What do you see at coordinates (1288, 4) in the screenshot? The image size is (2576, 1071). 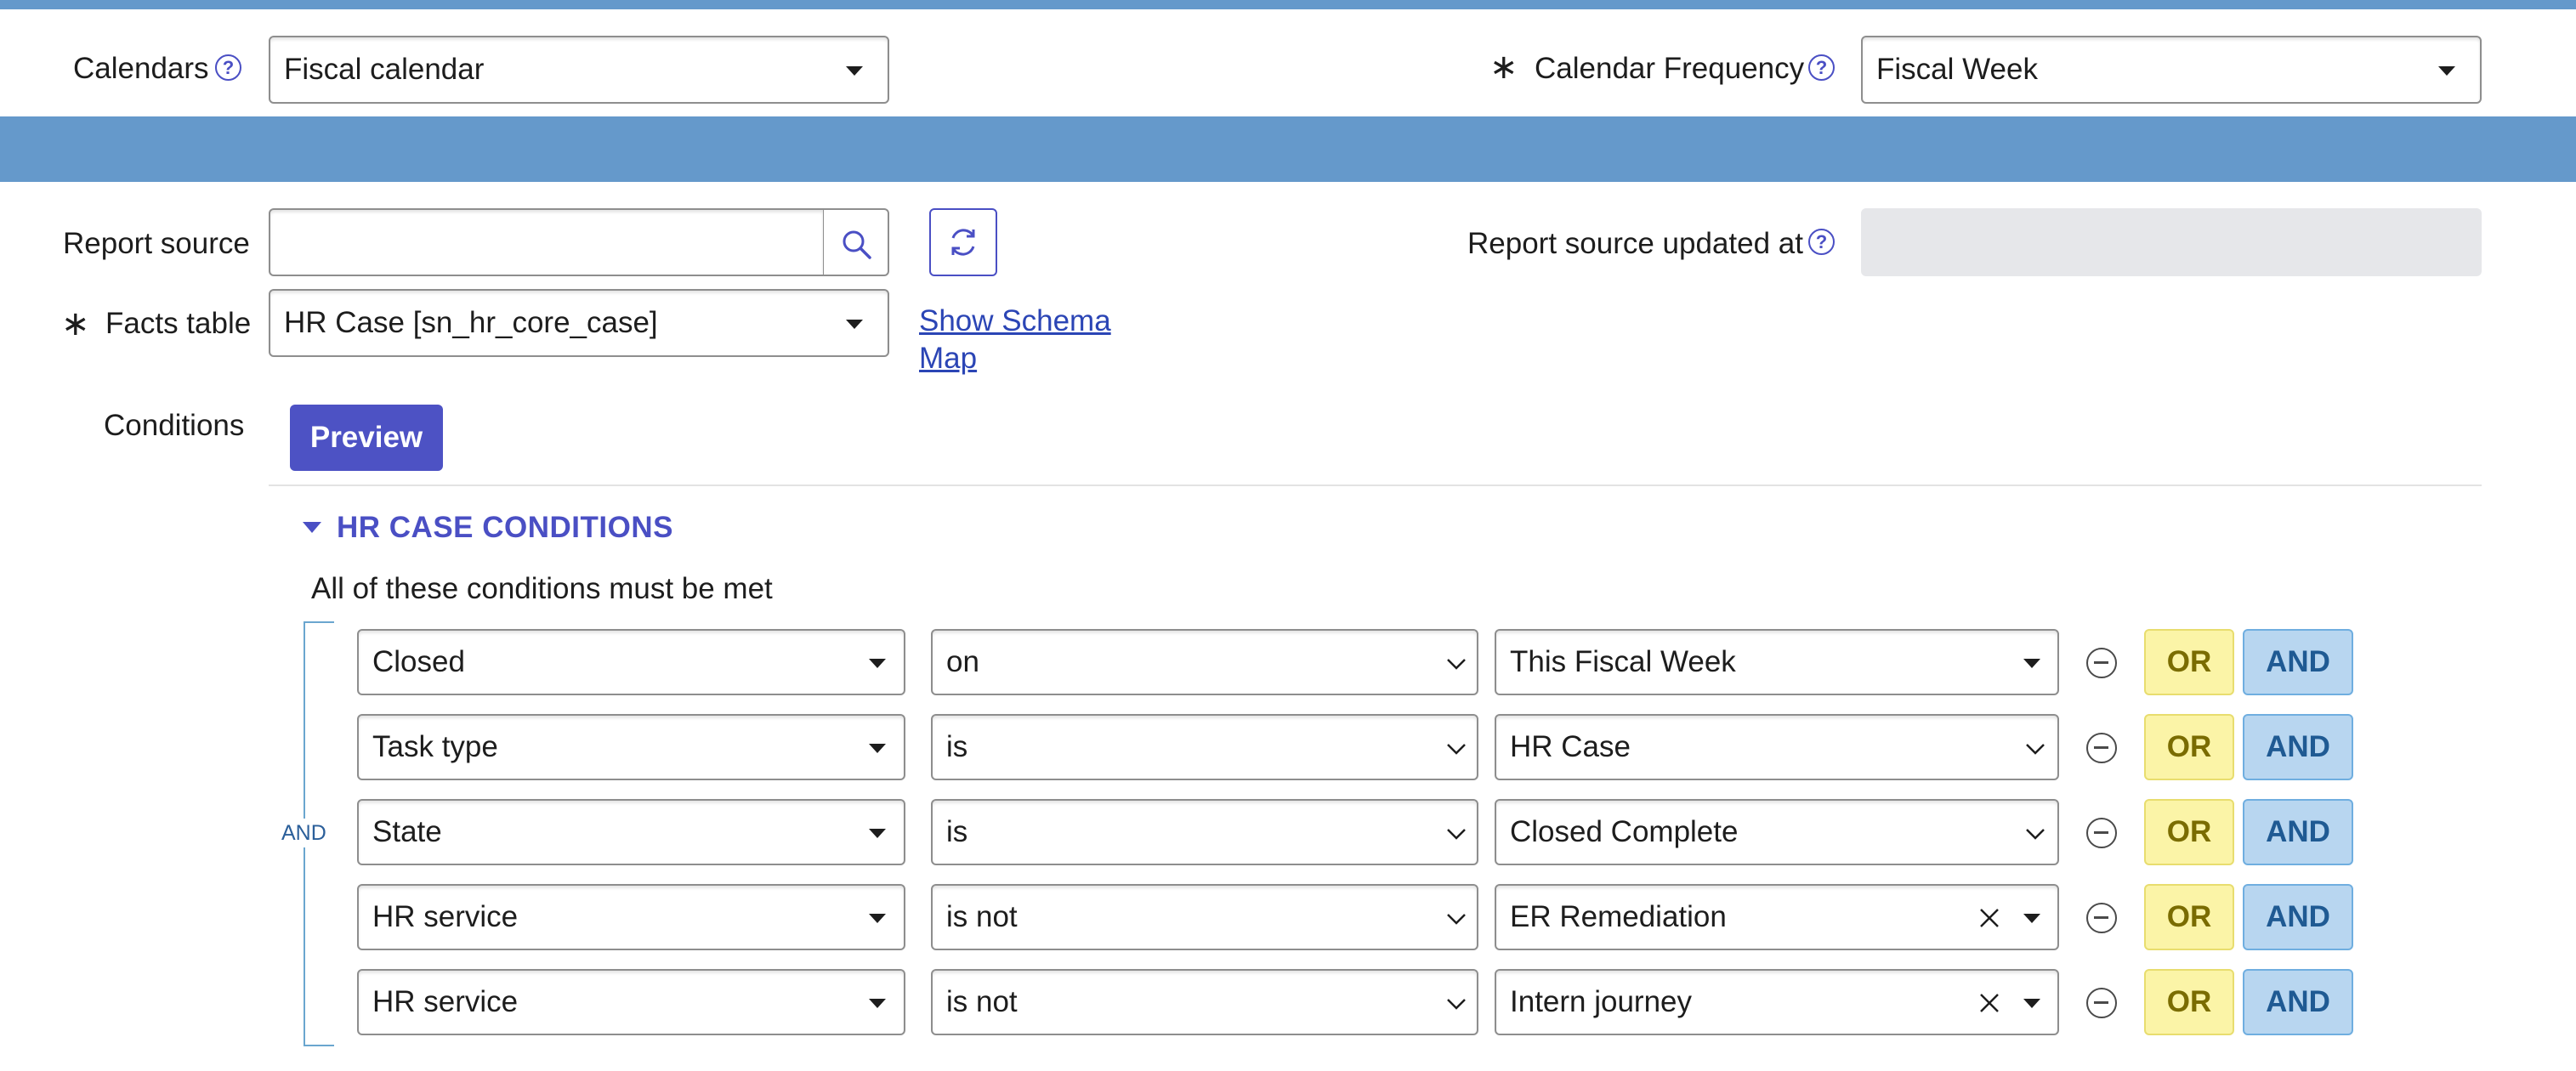 I see `top-header-strip` at bounding box center [1288, 4].